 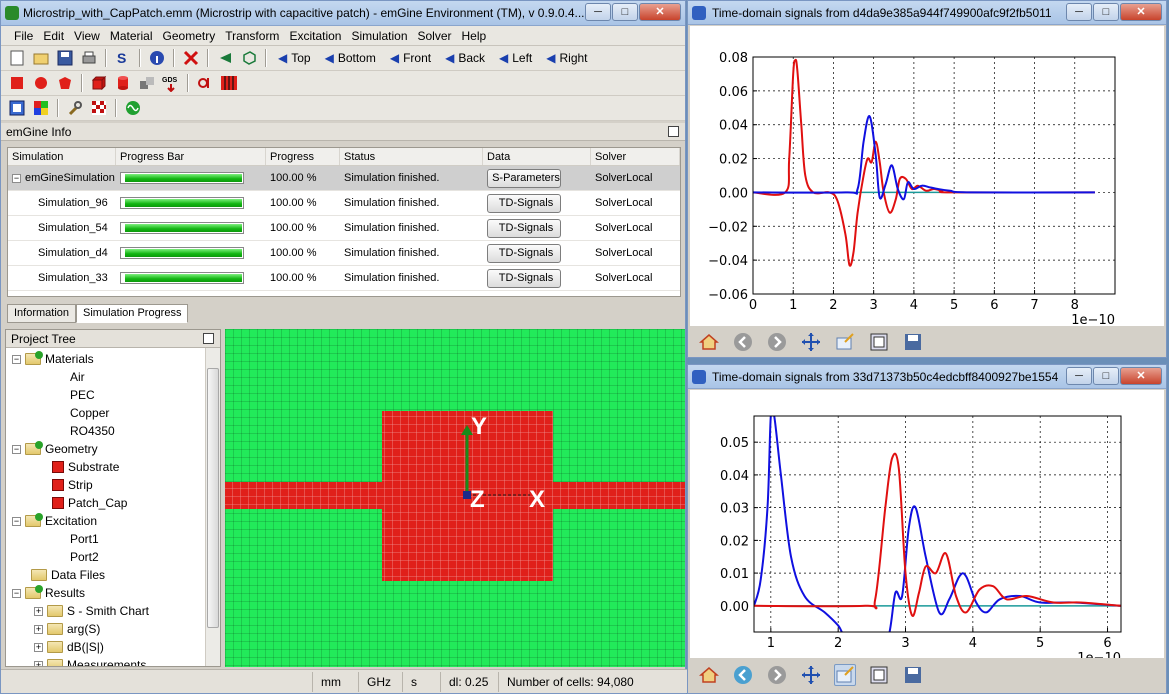 What do you see at coordinates (379, 36) in the screenshot?
I see `menu-simulation: Simulation` at bounding box center [379, 36].